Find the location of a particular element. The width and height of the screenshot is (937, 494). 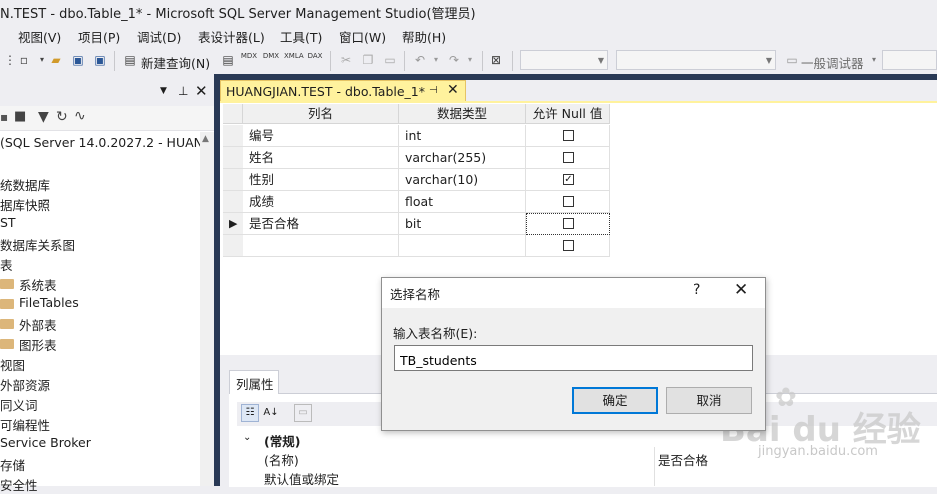

column-name-cell: 性别 is located at coordinates (321, 180).